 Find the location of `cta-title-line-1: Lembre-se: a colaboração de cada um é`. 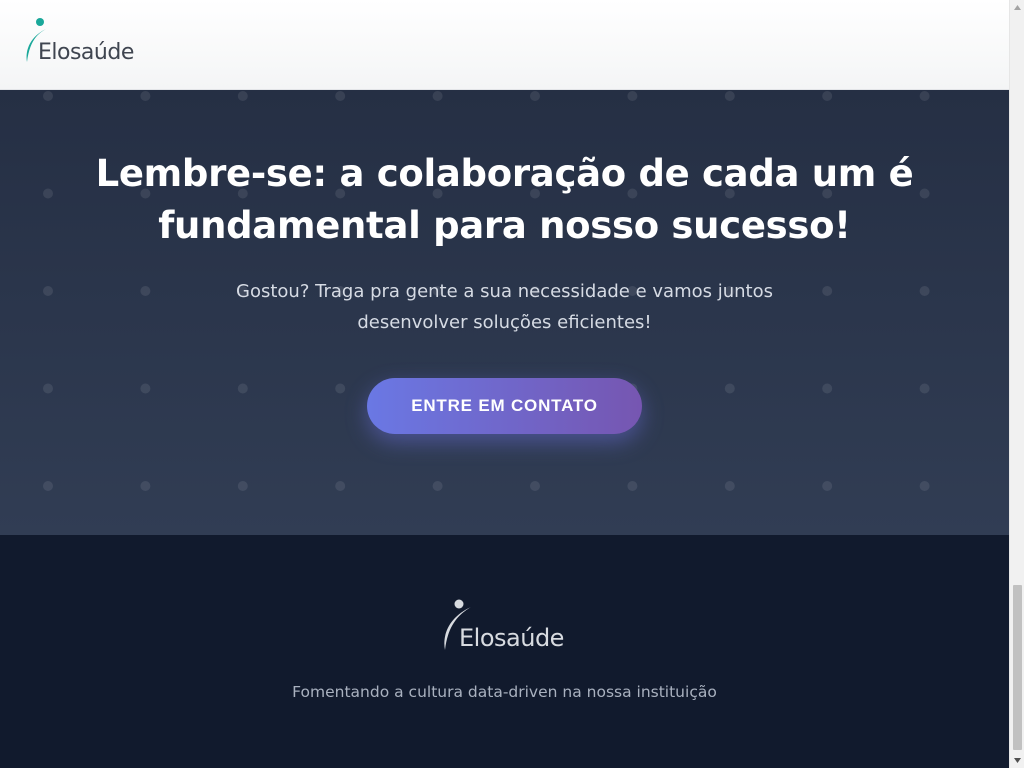

cta-title-line-1: Lembre-se: a colaboração de cada um é is located at coordinates (504, 173).